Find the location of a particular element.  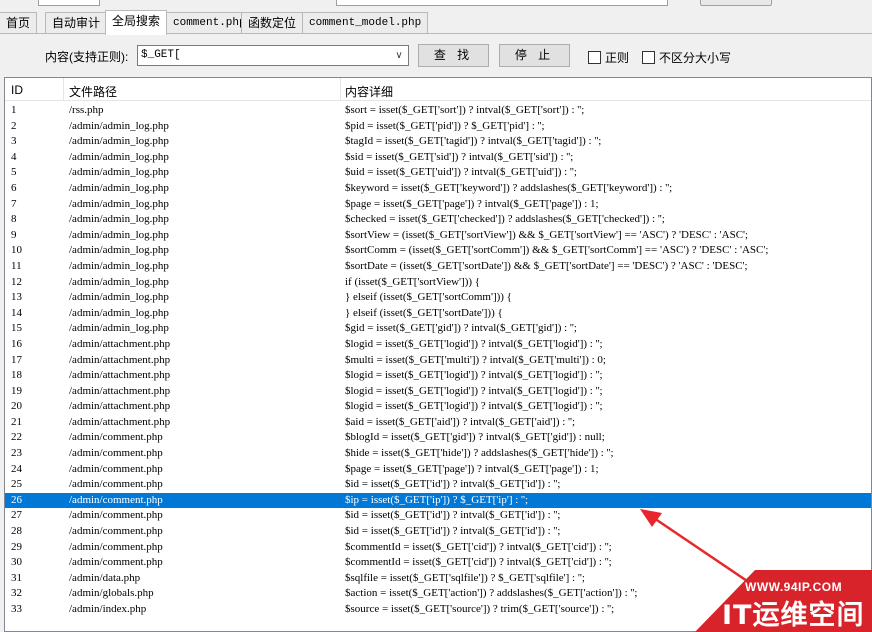

search-input: $_GET[ ∨ is located at coordinates (273, 55).